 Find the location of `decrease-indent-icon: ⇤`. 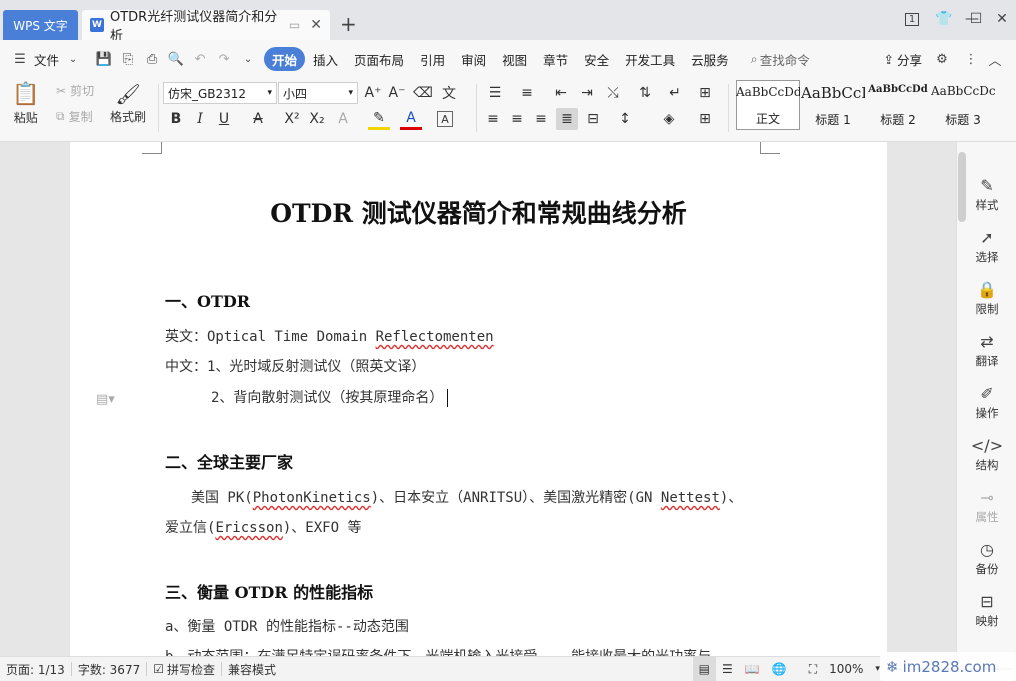

decrease-indent-icon: ⇤ is located at coordinates (561, 93).